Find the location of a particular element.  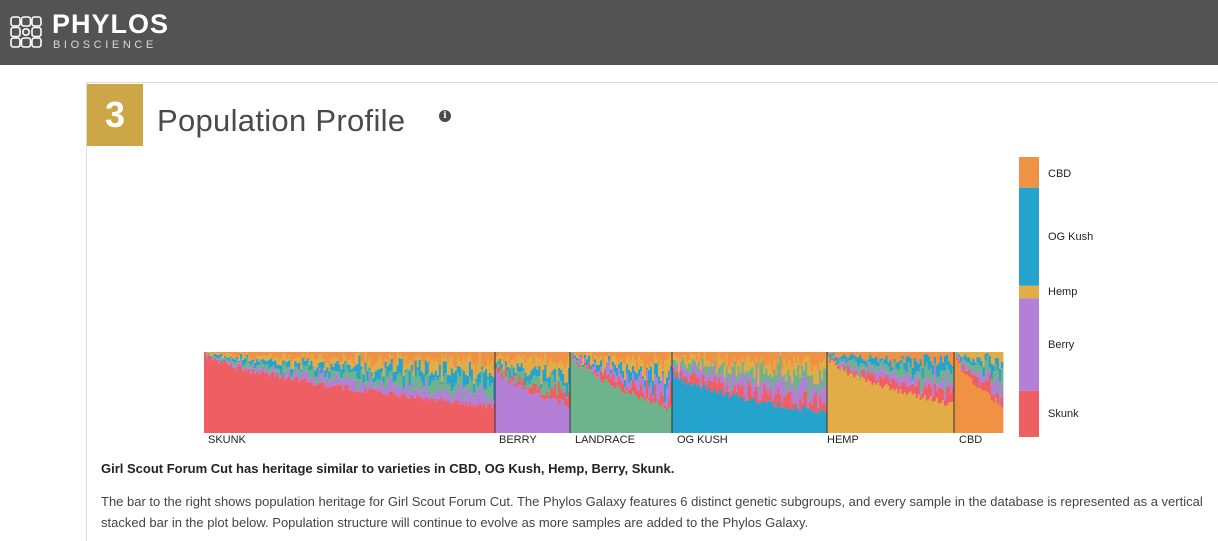

group-label-landrace: LANDRACE is located at coordinates (605, 440).